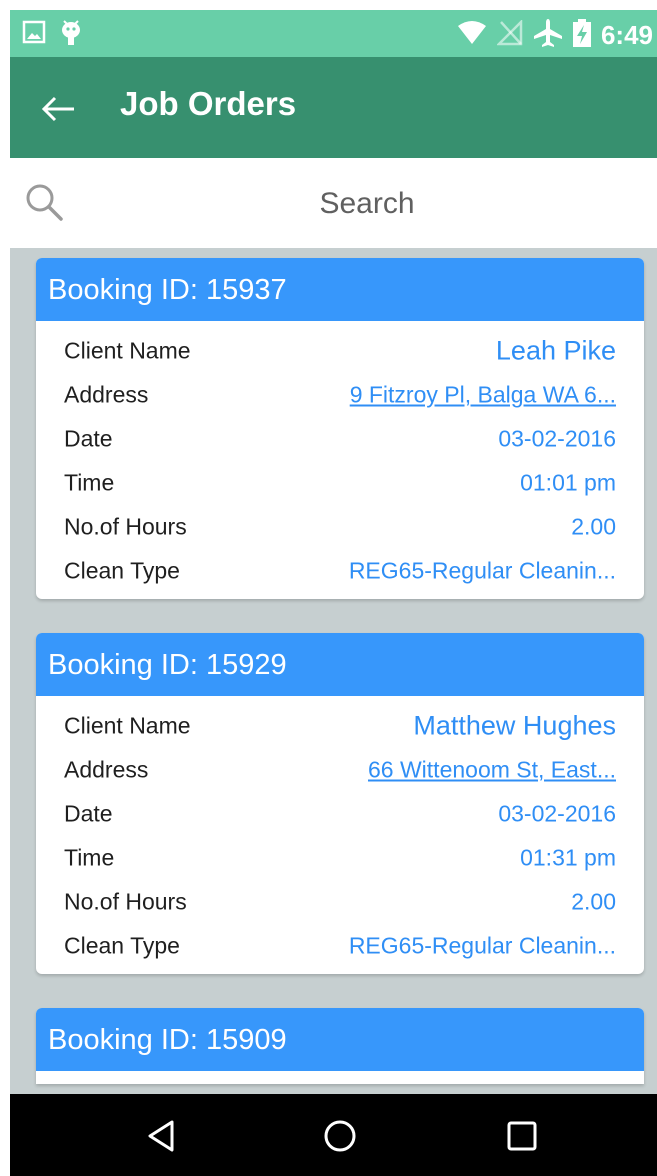  What do you see at coordinates (71, 35) in the screenshot?
I see `android-icon` at bounding box center [71, 35].